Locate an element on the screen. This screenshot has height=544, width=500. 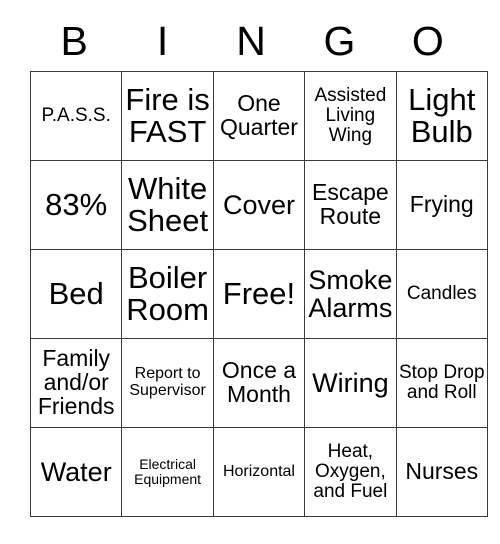
header-letter-b: B is located at coordinates (74, 41).